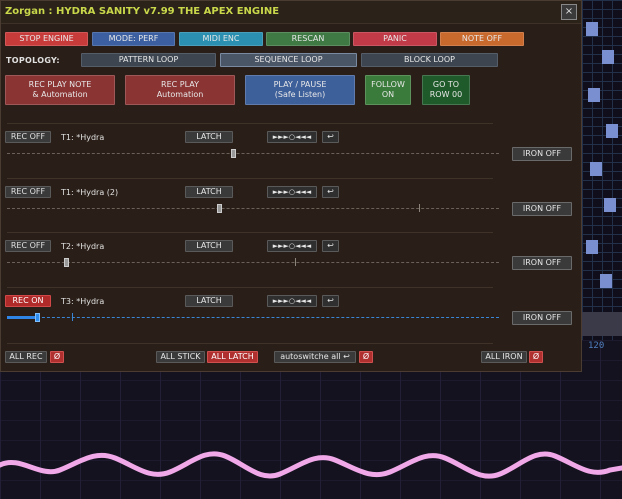 This screenshot has width=622, height=499. What do you see at coordinates (133, 39) in the screenshot?
I see `mode-perf-button: MODE: PERF` at bounding box center [133, 39].